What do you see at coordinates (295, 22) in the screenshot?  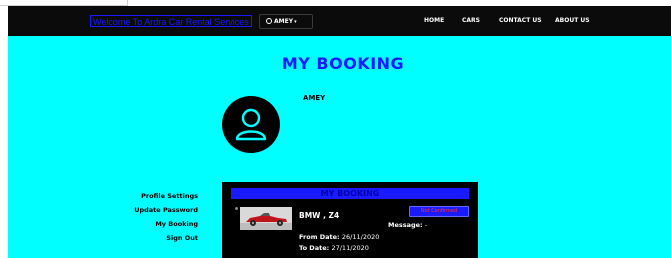 I see `chevron-down-icon: ▾` at bounding box center [295, 22].